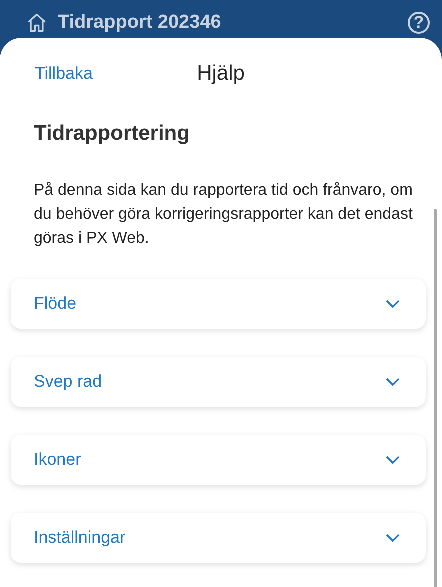 This screenshot has height=587, width=442. I want to click on accordion-item: Flöde, so click(218, 304).